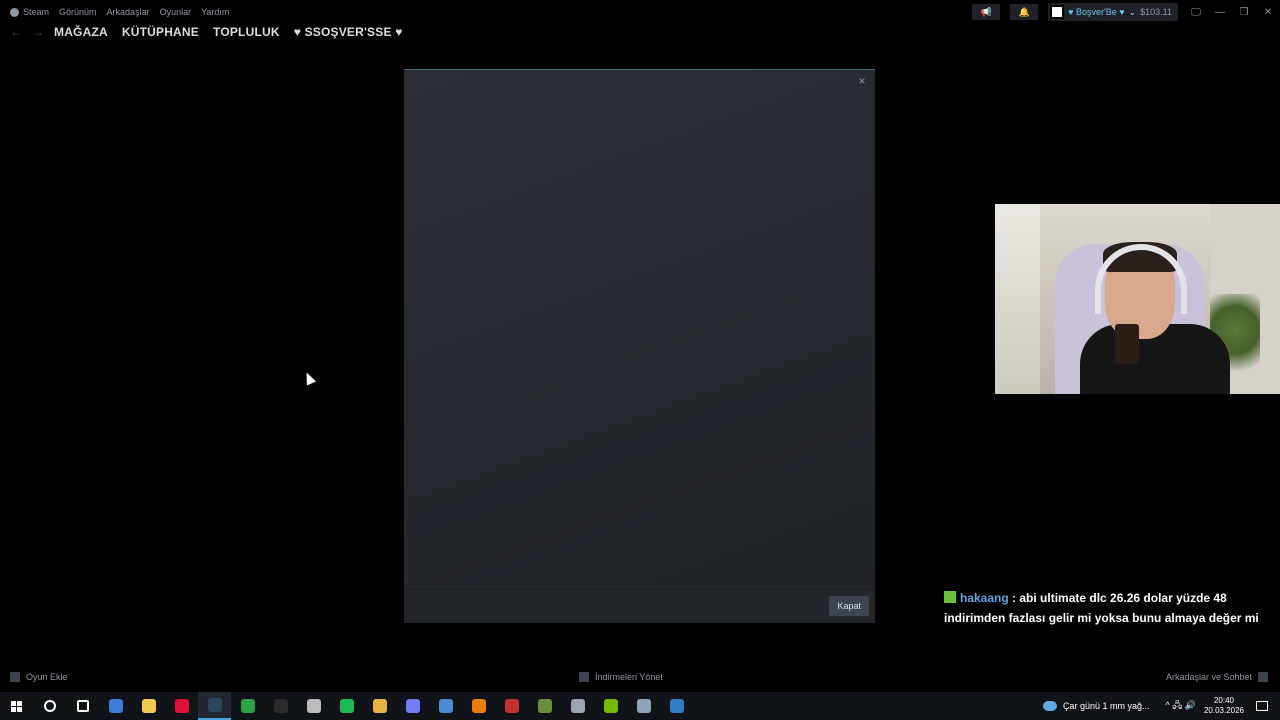  I want to click on window-controls-area: 📢 🔔 ♥ Boşver'Be ♥ ⌄ $103.11 🖵 — ❐ ✕, so click(1126, 12).